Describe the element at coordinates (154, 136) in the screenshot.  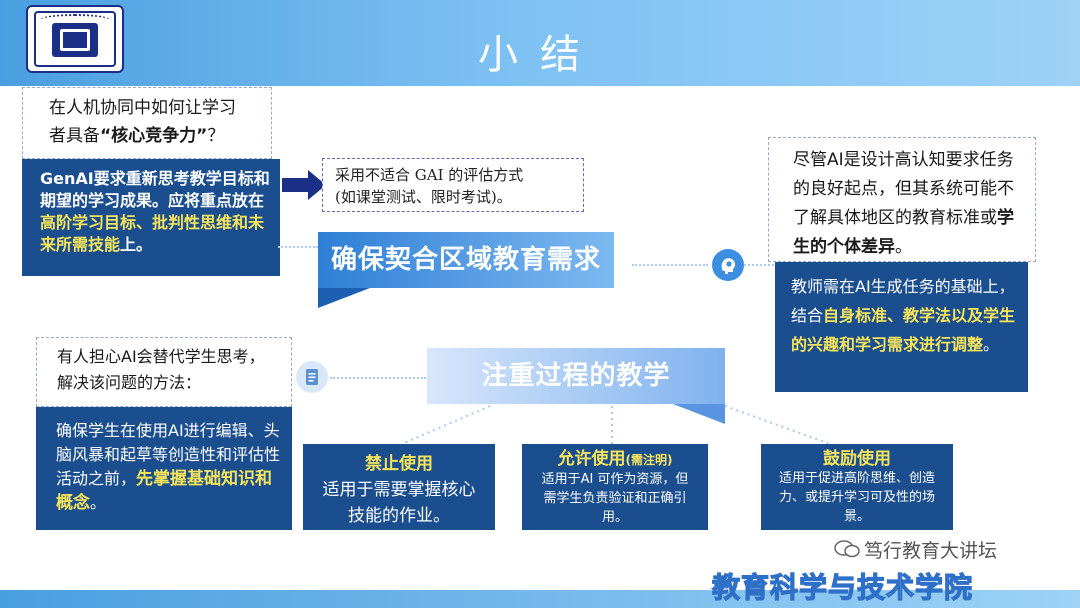
I see `core-competency-emphasis: “核心竞争力”` at that location.